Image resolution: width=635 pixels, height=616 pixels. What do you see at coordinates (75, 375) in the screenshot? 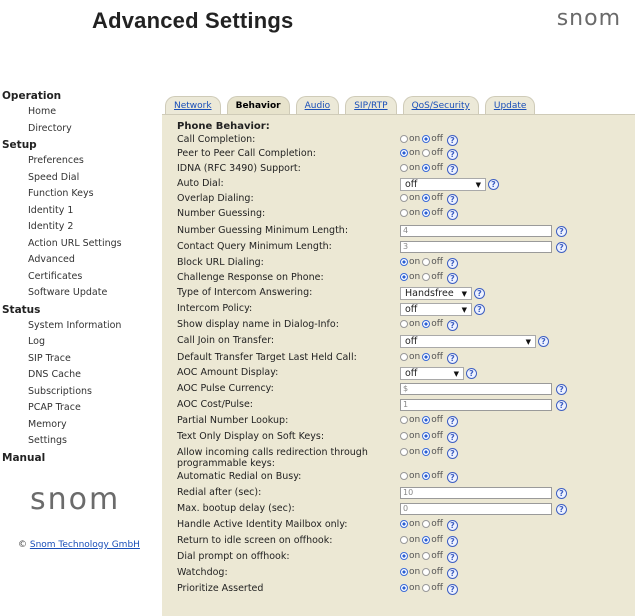
I see `sidebar-item-dns-cache: DNS Cache` at bounding box center [75, 375].